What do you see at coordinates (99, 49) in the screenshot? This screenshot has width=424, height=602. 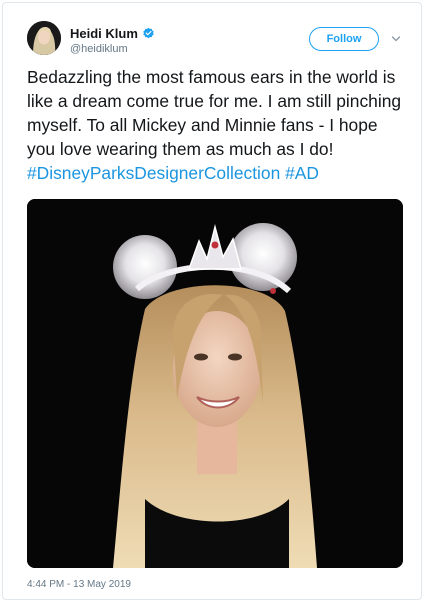 I see `author-handle: @heidiklum` at bounding box center [99, 49].